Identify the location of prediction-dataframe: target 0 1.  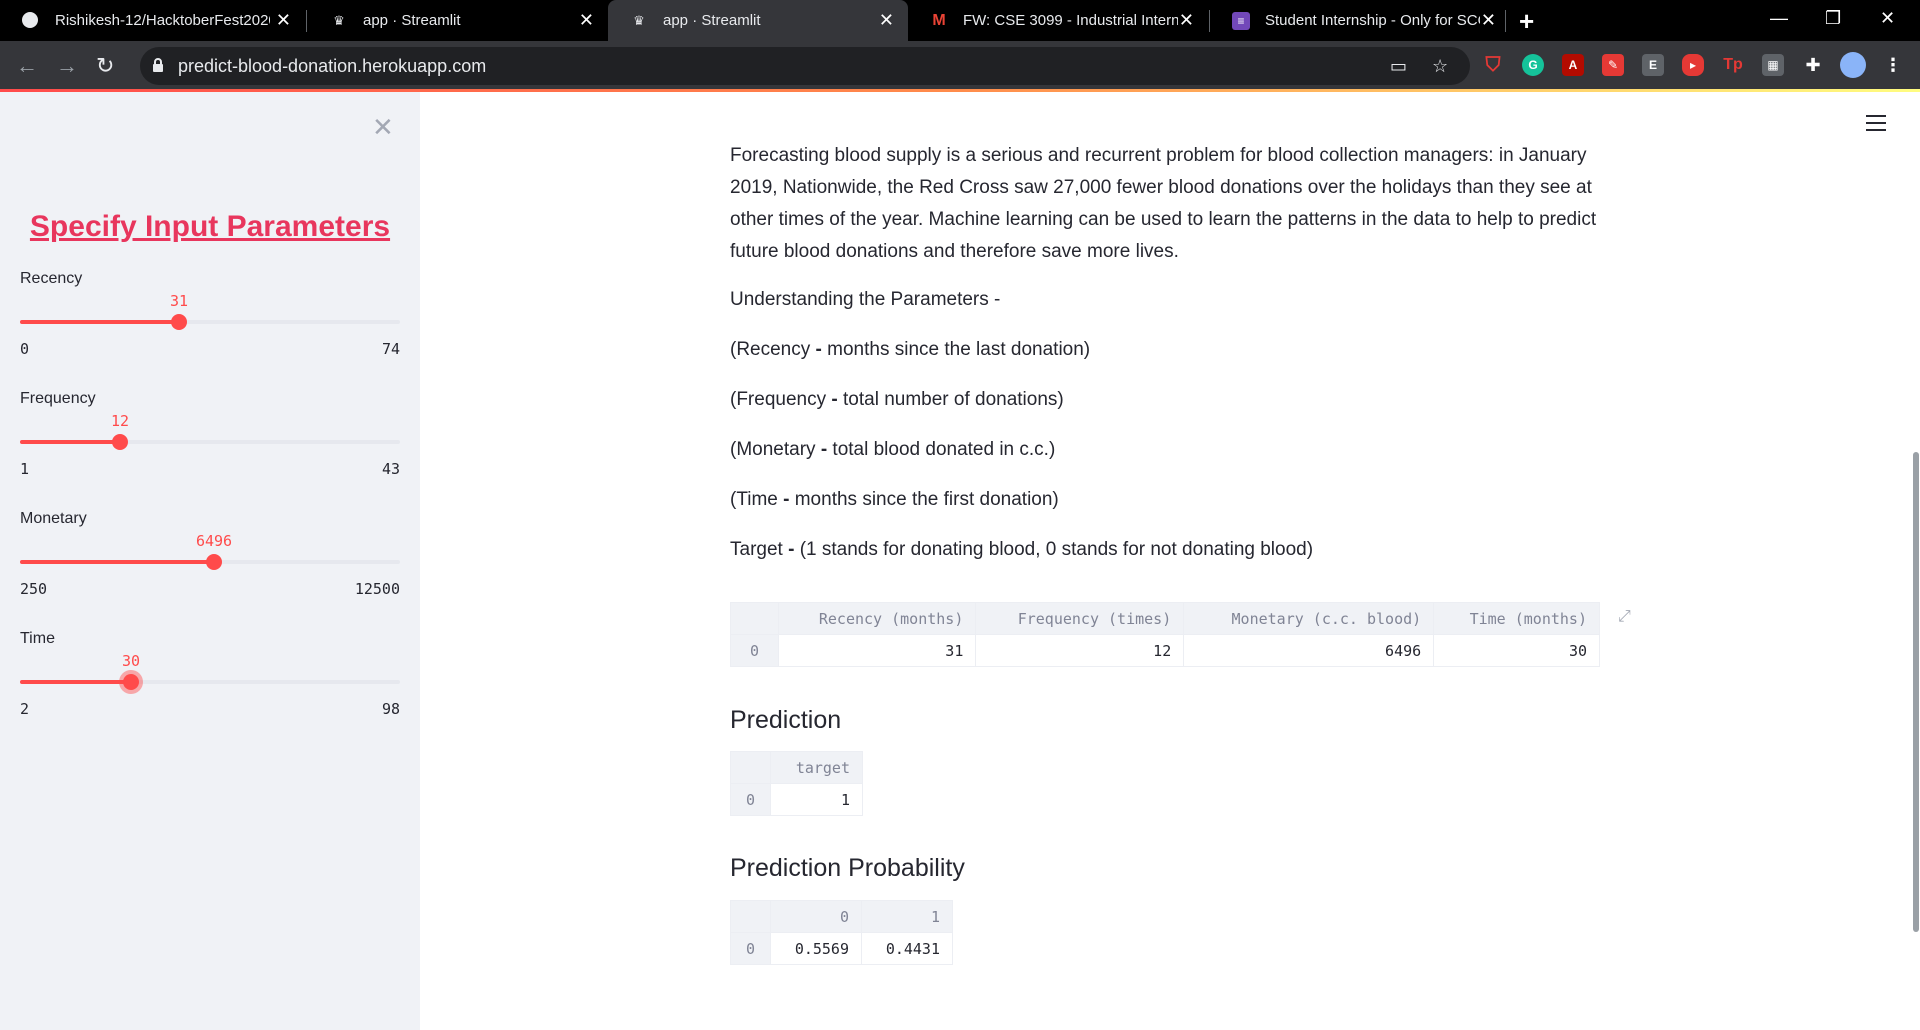
(796, 783).